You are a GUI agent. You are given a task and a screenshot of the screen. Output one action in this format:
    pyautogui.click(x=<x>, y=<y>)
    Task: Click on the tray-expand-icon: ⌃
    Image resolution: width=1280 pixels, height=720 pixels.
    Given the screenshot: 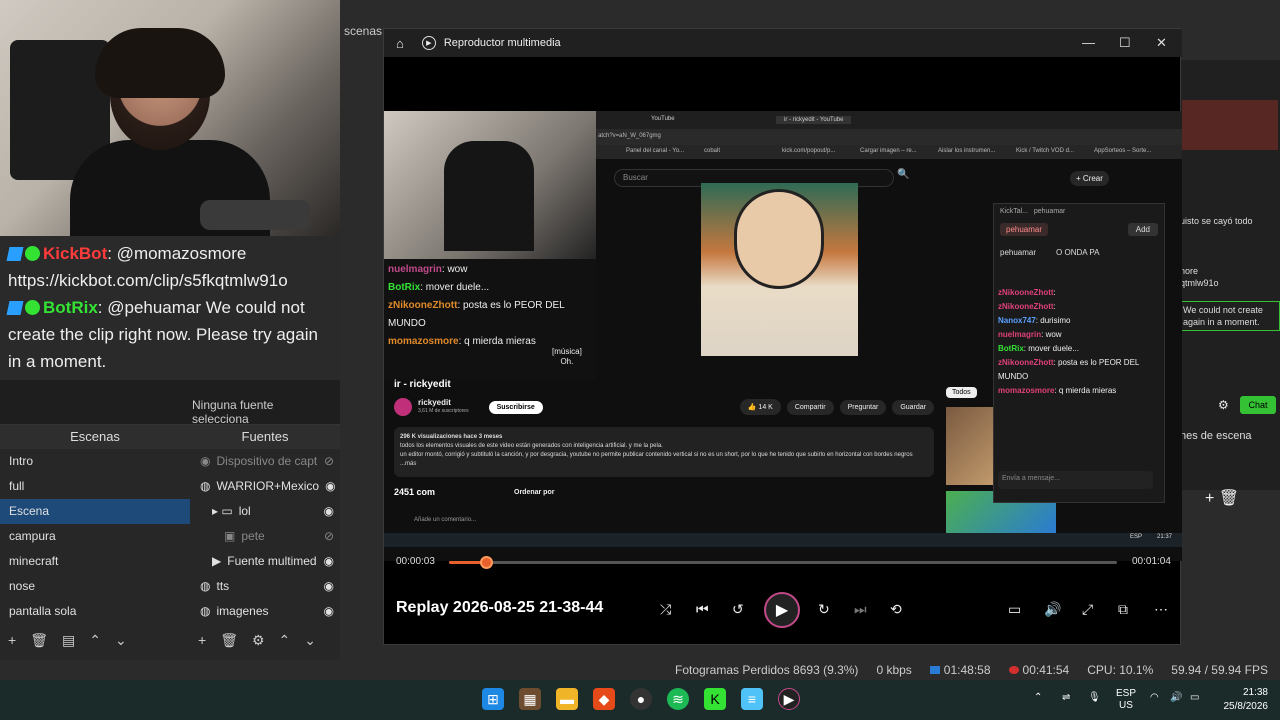 What is the action you would take?
    pyautogui.click(x=1038, y=697)
    